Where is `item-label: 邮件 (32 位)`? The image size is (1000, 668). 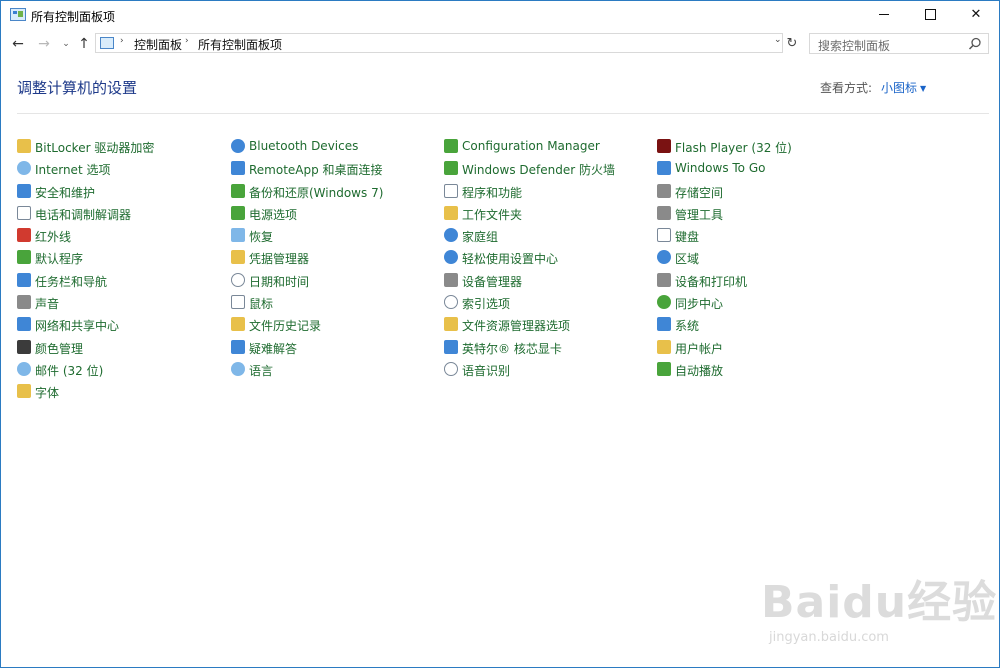
item-label: 邮件 (32 位) is located at coordinates (69, 370).